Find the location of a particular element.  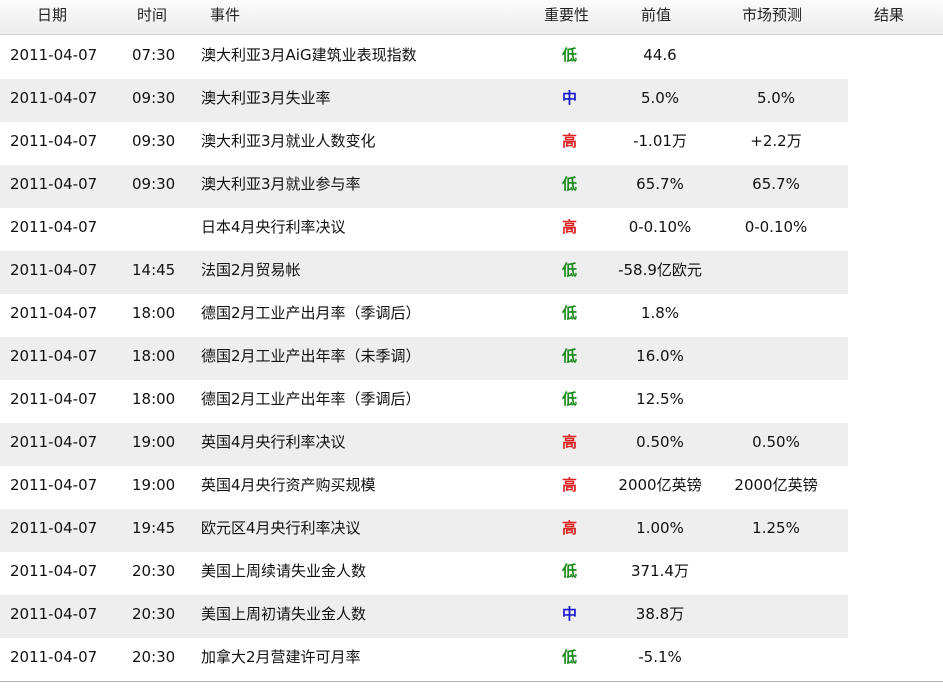

cell-event: 美国上周初请失业金人数 is located at coordinates (283, 616).